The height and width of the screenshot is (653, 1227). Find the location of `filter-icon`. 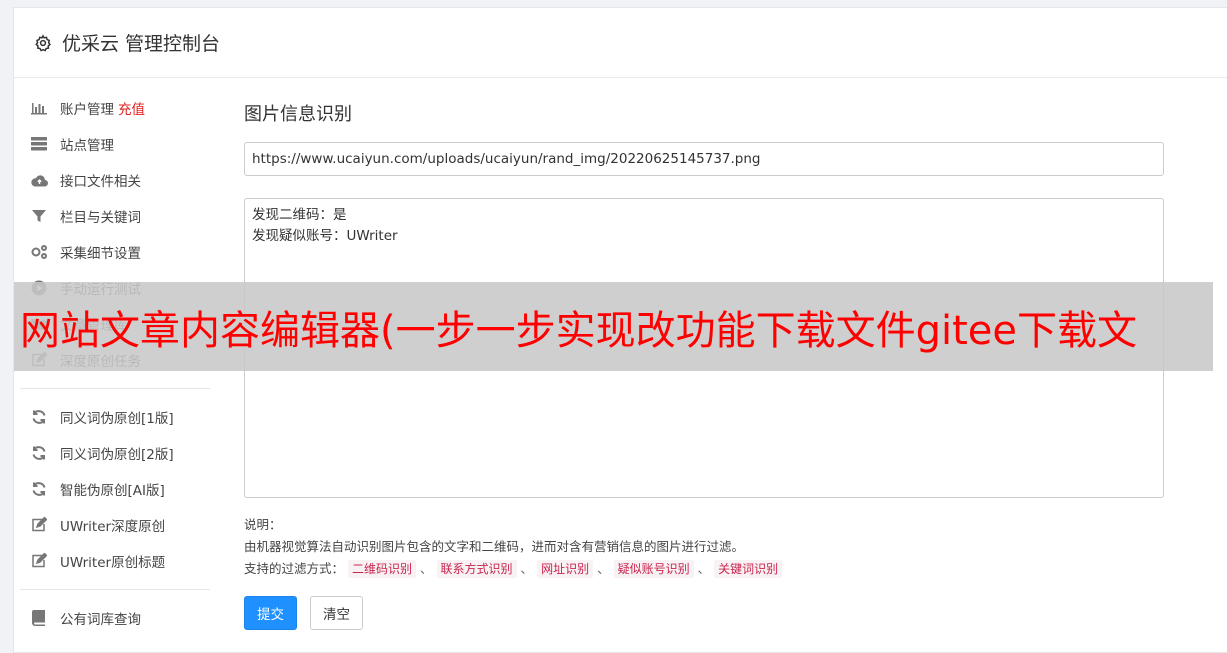

filter-icon is located at coordinates (39, 216).